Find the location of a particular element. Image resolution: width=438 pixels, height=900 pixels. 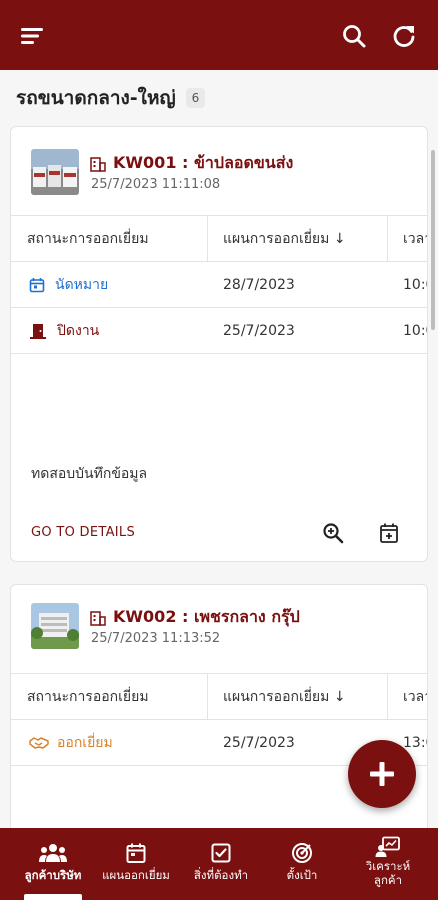

menu-icon is located at coordinates (32, 36).